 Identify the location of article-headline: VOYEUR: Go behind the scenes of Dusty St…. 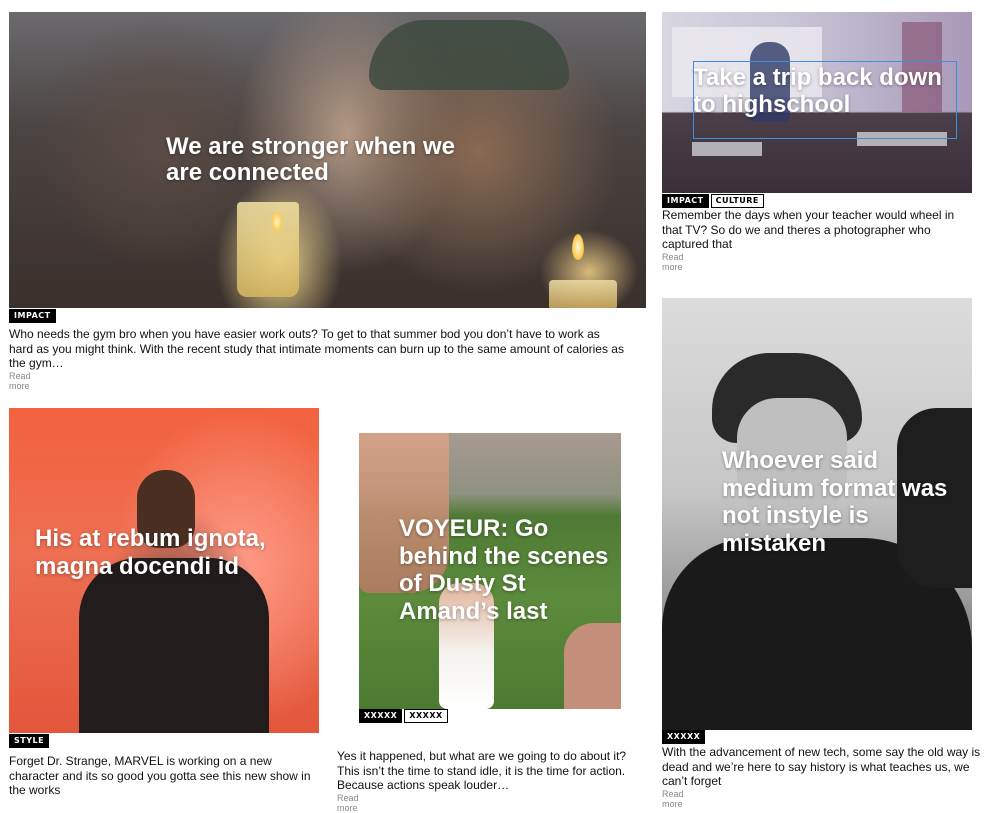
(508, 570).